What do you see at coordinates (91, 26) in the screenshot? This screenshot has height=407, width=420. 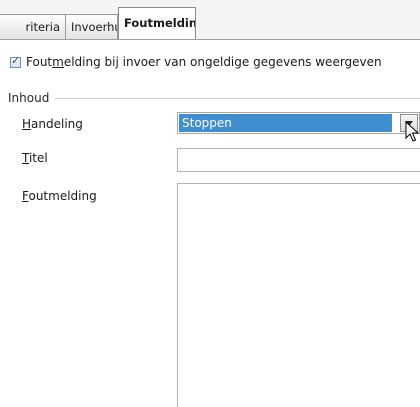 I see `tab-input-help: Invoerhulp` at bounding box center [91, 26].